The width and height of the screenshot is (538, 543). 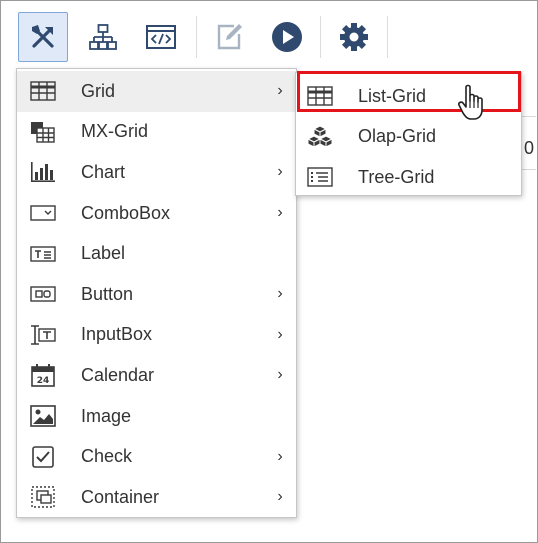 I want to click on svg-text: 24, so click(x=43, y=381).